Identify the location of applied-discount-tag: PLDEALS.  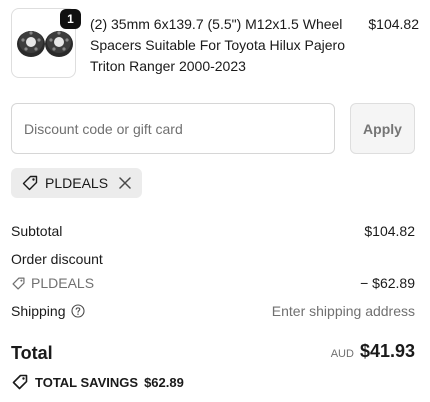
(77, 183).